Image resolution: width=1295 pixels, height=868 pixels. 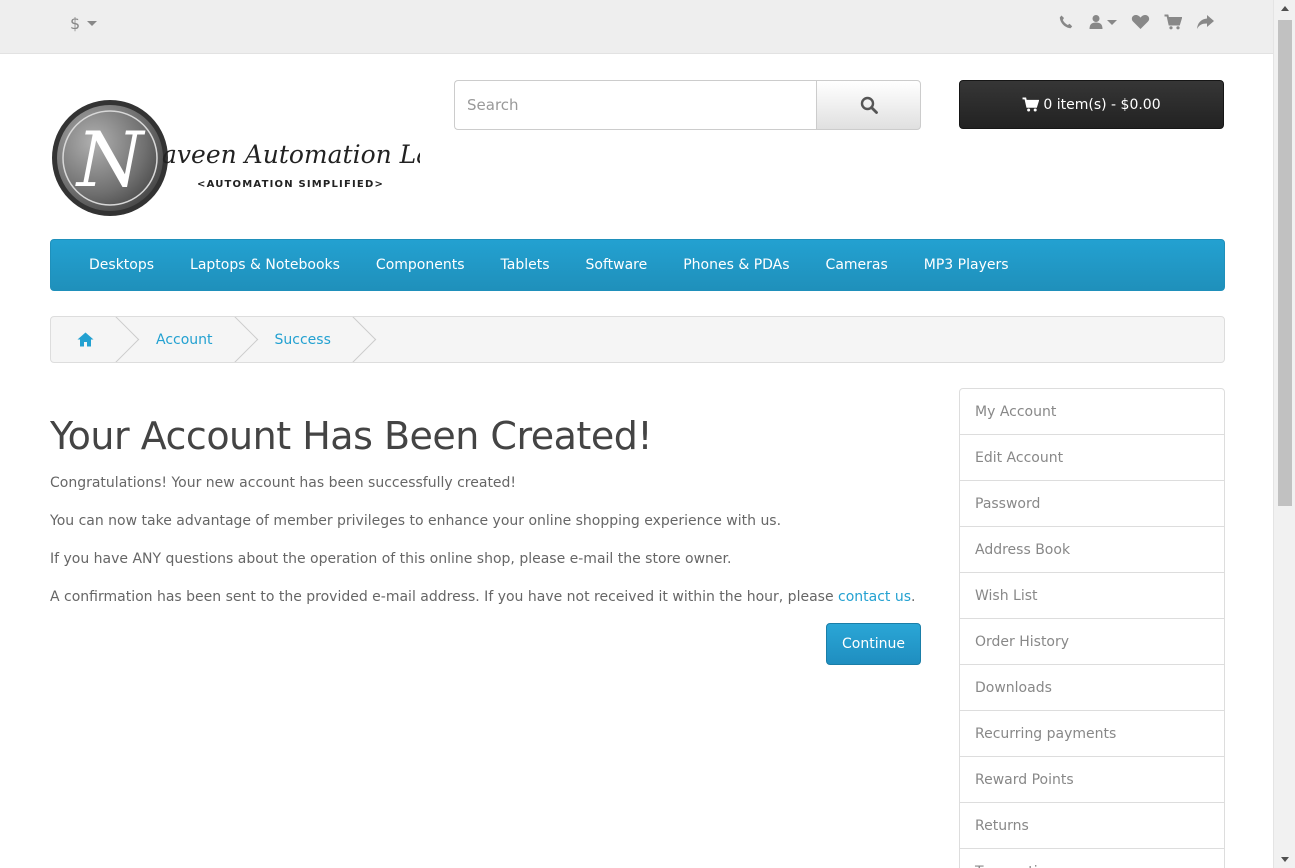 I want to click on currency-dropdown: $, so click(x=84, y=23).